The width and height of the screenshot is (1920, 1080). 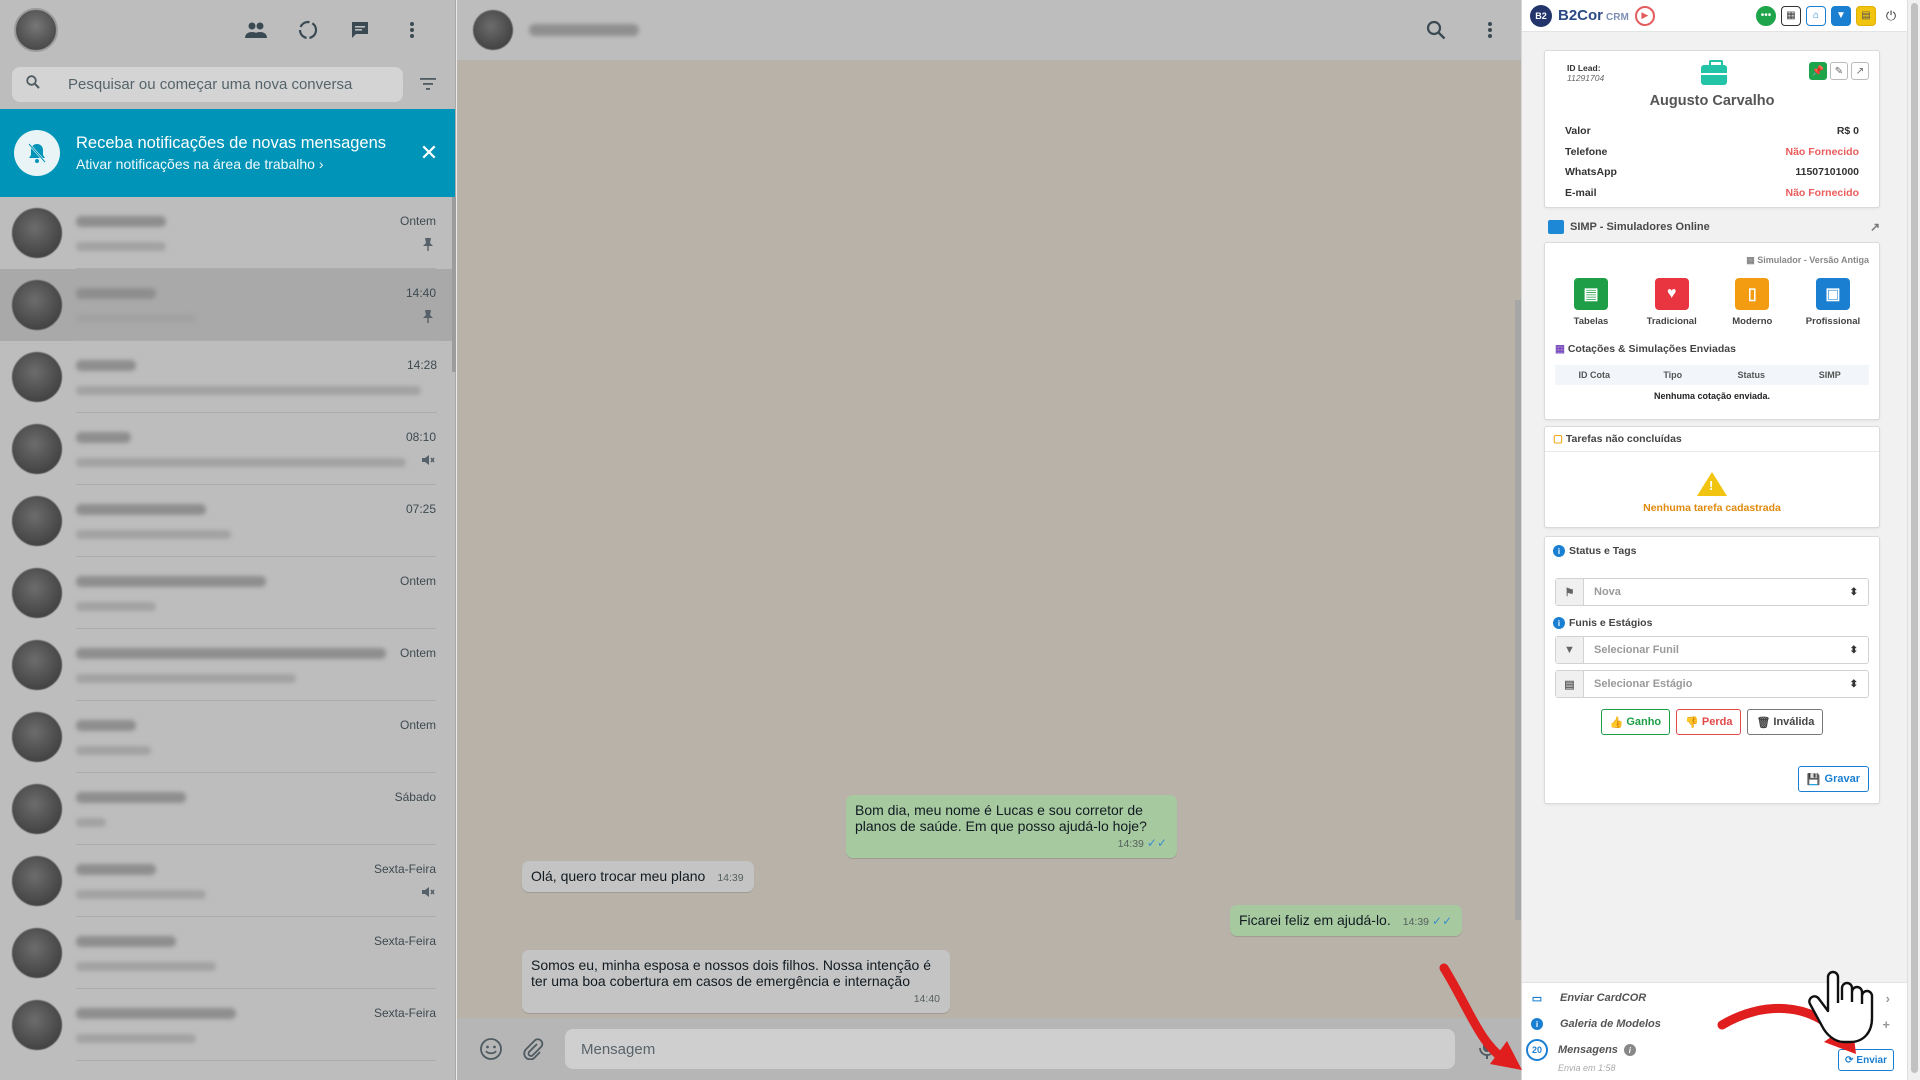 What do you see at coordinates (1616, 722) in the screenshot?
I see `thumbs-up-icon: 👍` at bounding box center [1616, 722].